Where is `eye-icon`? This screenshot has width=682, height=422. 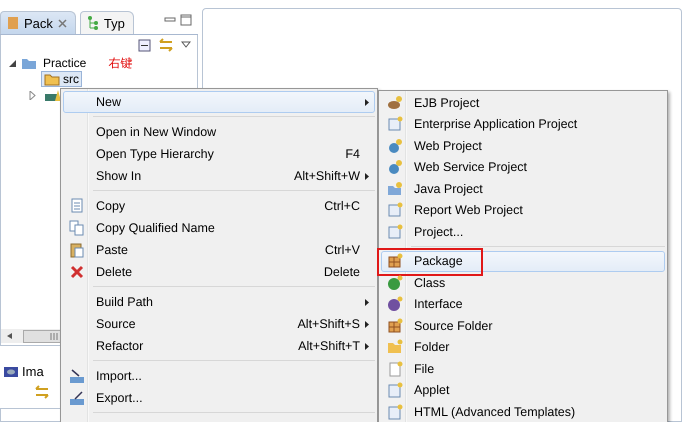
eye-icon is located at coordinates (11, 372).